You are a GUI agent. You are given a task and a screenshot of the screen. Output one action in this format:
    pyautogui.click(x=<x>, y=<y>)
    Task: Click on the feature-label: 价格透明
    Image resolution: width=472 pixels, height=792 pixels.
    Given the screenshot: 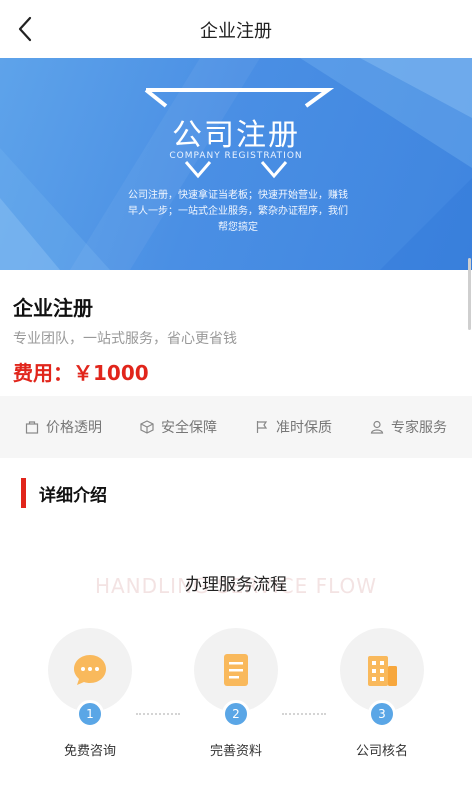 What is the action you would take?
    pyautogui.click(x=74, y=428)
    